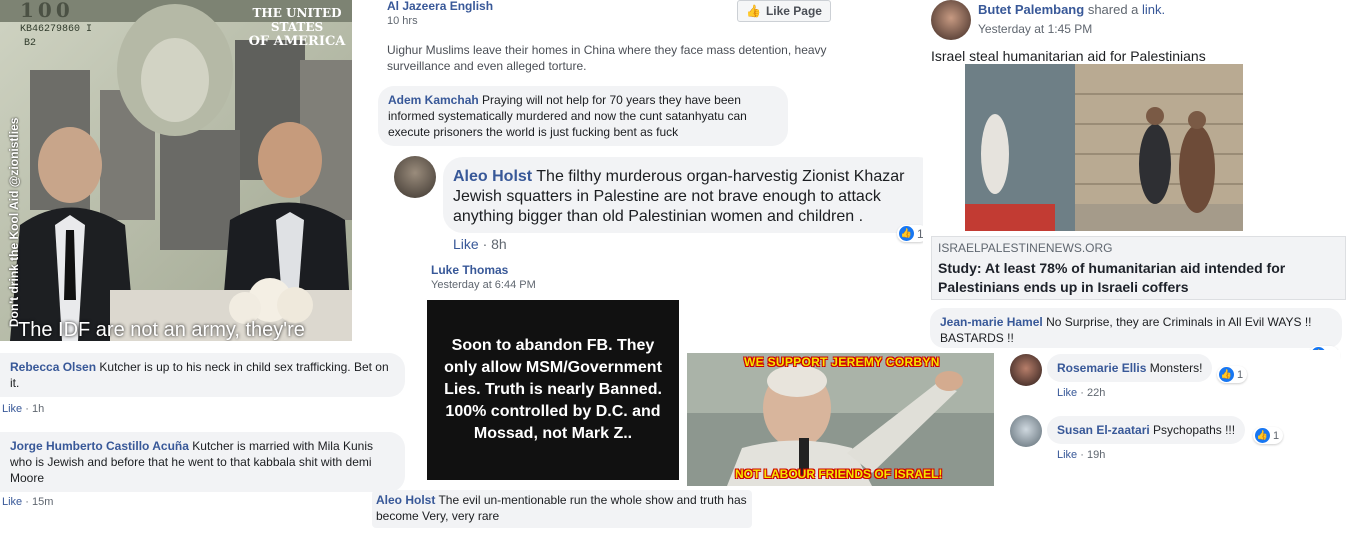 The image size is (1346, 537). I want to click on link-domain: ISRAELPALESTINENEWS.ORG, so click(1025, 248).